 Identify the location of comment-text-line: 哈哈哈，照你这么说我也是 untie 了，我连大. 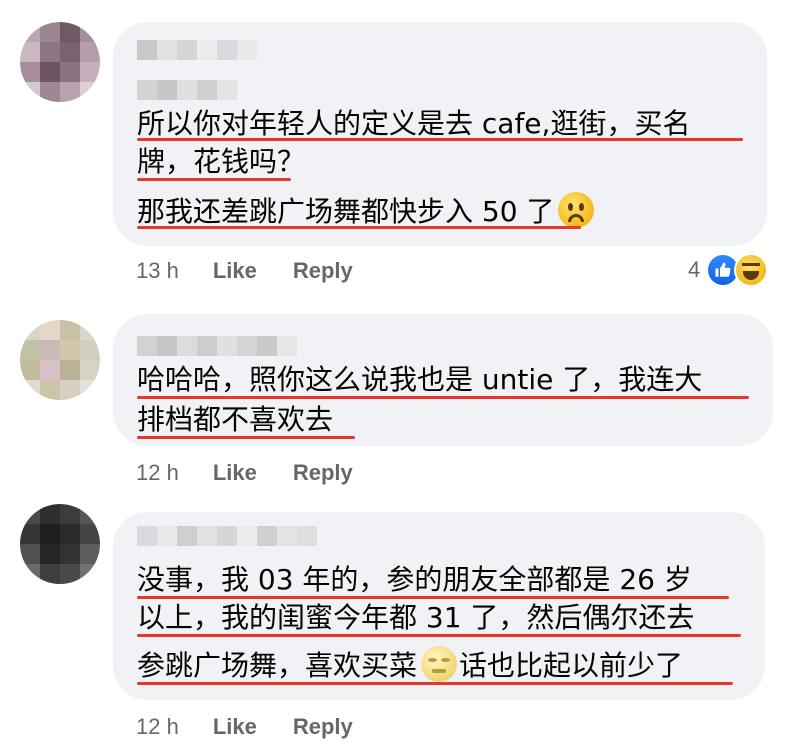
(420, 379).